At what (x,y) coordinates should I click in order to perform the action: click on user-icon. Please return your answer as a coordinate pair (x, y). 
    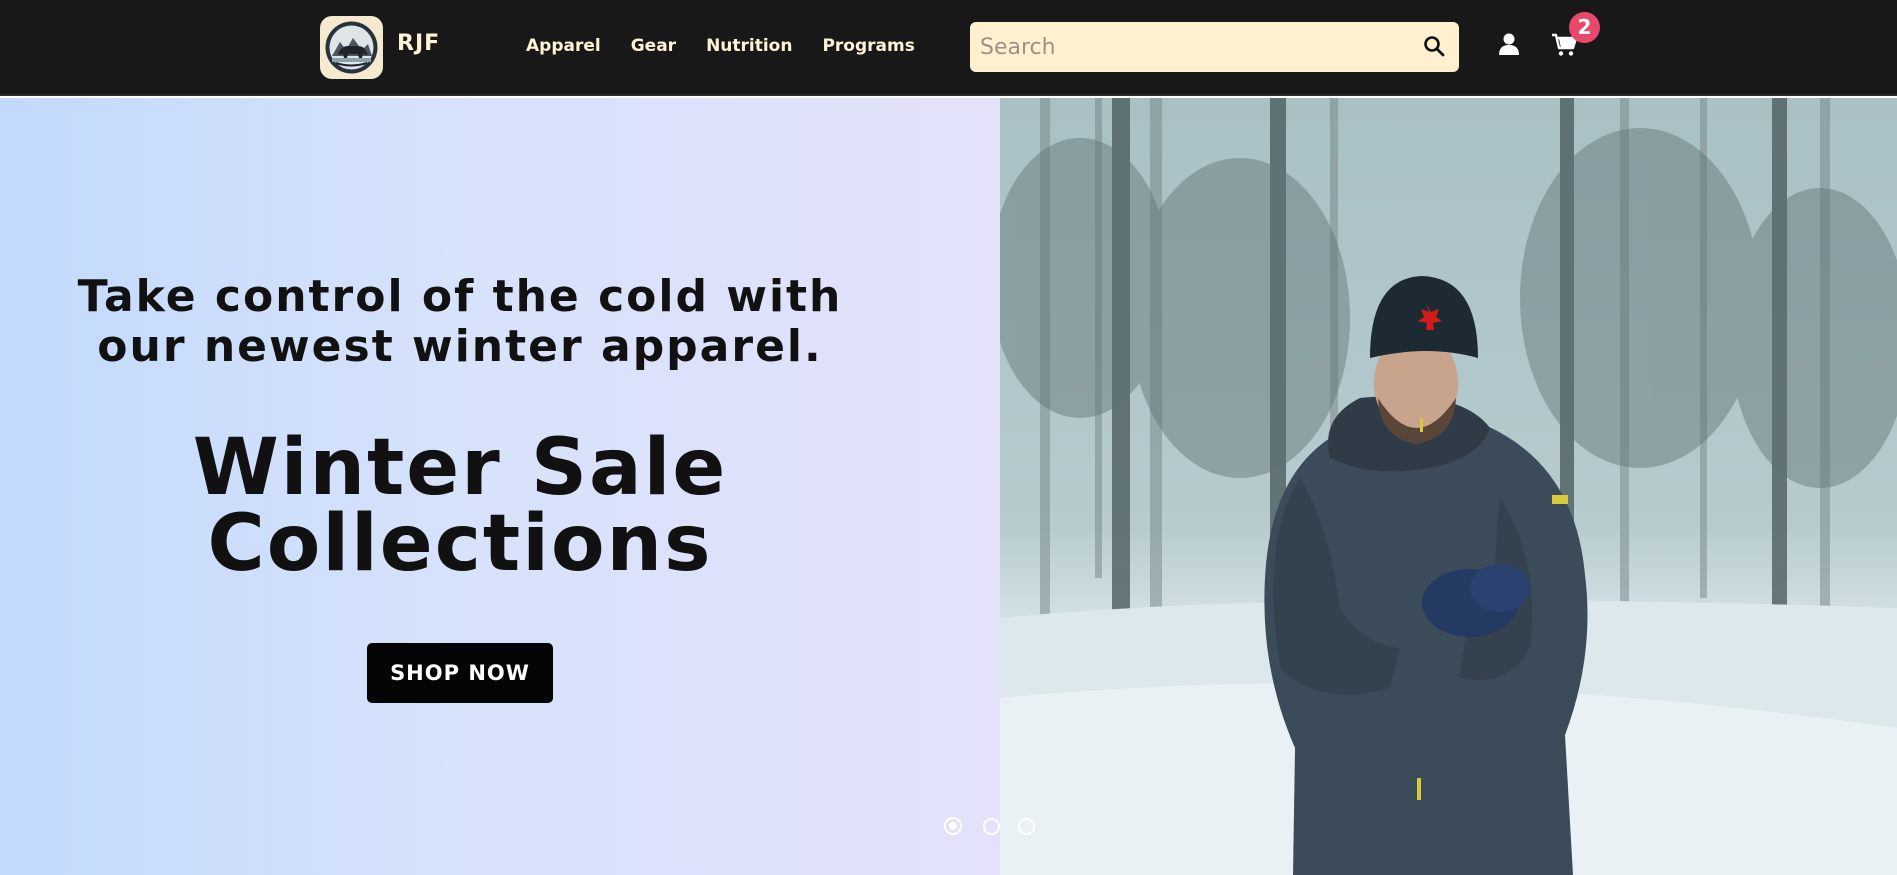
    Looking at the image, I should click on (1509, 44).